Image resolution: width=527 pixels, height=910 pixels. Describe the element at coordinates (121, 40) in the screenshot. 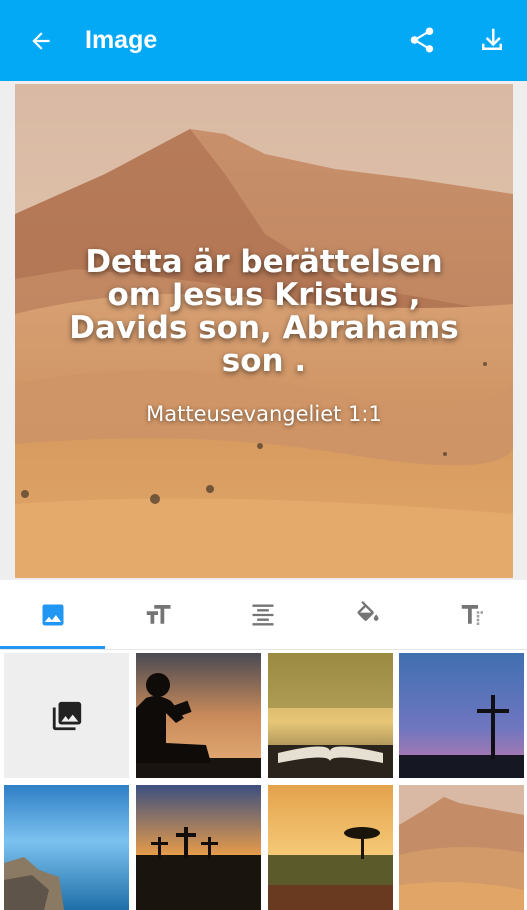

I see `page-title: Image` at that location.